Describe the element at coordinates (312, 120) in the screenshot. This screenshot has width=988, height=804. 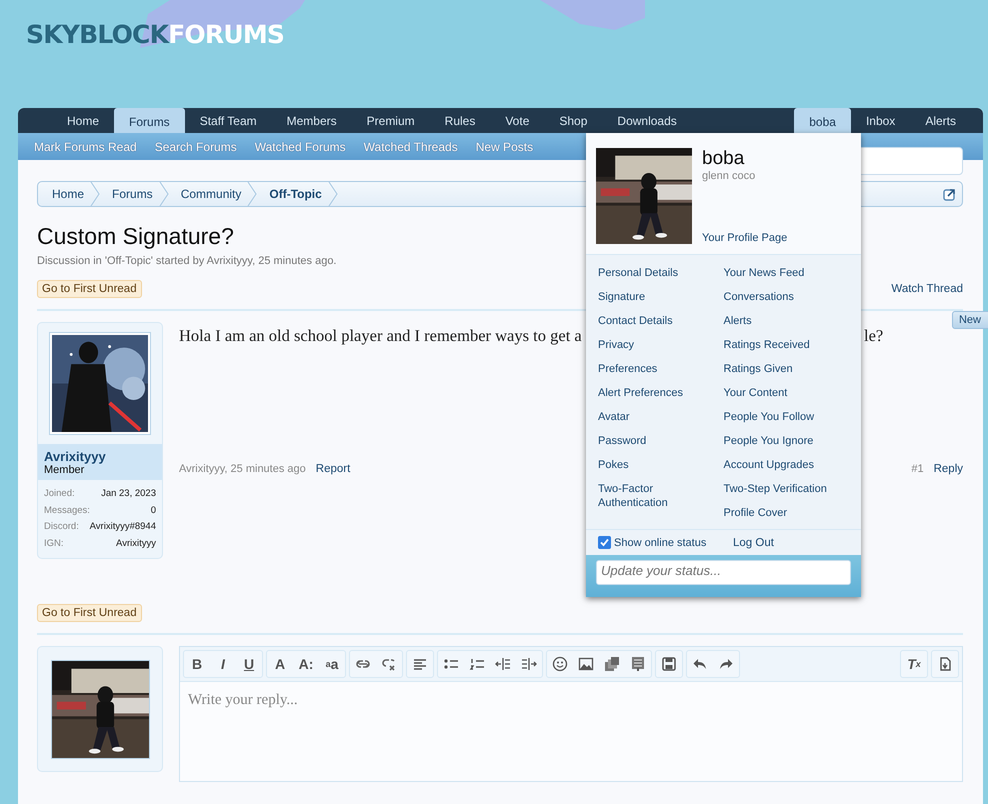
I see `nav-tab: Members` at that location.